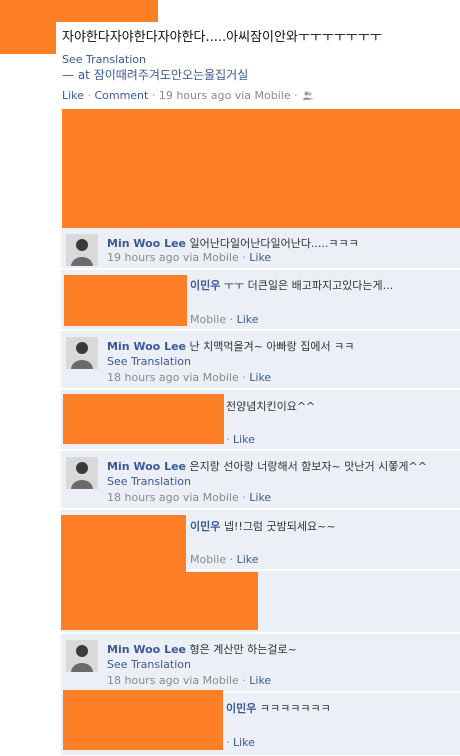  Describe the element at coordinates (308, 466) in the screenshot. I see `comment-text: 은지랑 선아랑 너랑해서 함보자~ 맛난거 시쫗게^^` at that location.